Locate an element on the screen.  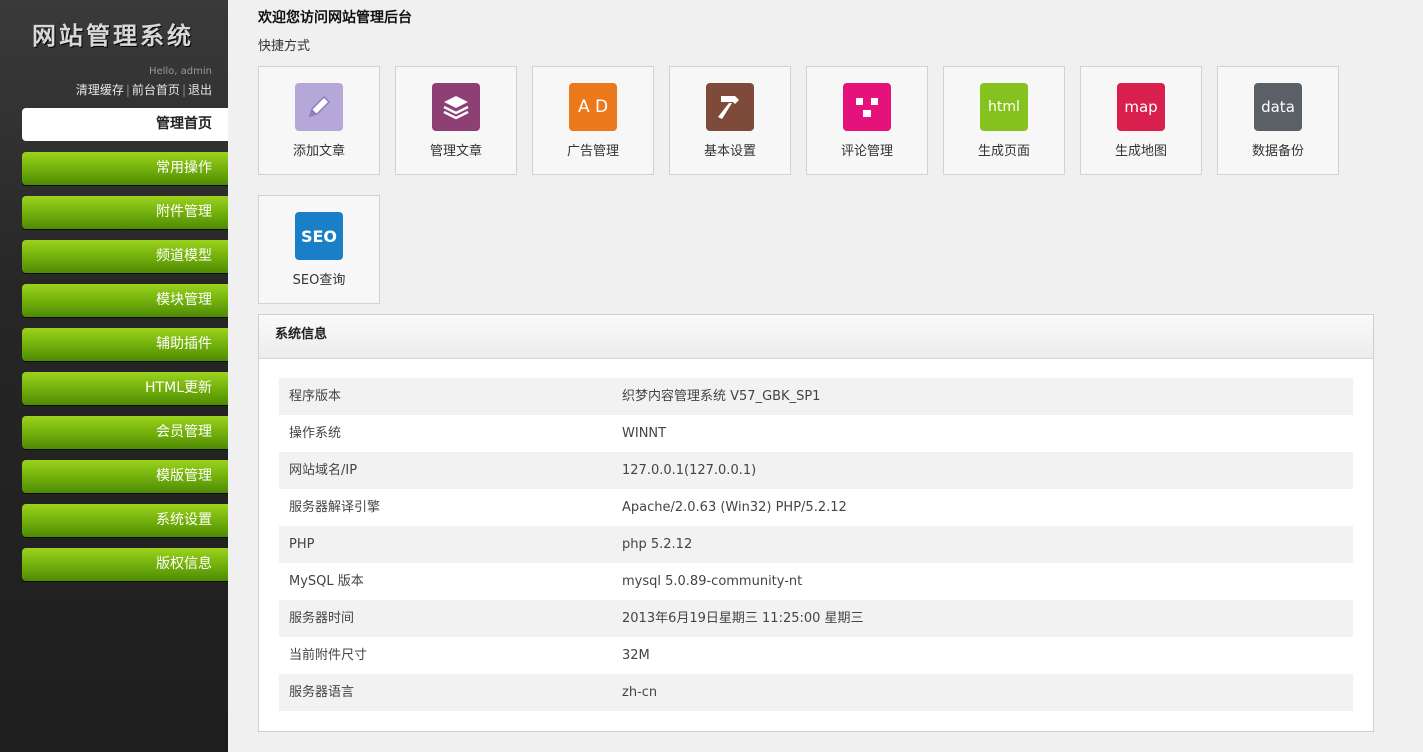
shortcut-comments: 评论管理 is located at coordinates (867, 120).